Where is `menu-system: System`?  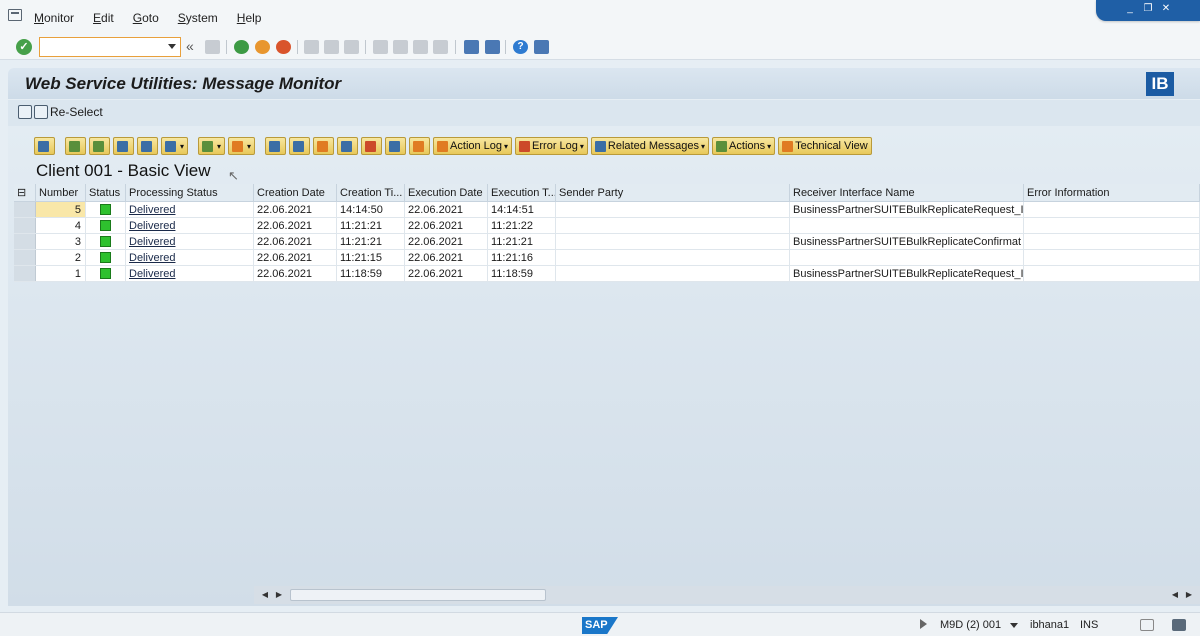
menu-system: System is located at coordinates (198, 18).